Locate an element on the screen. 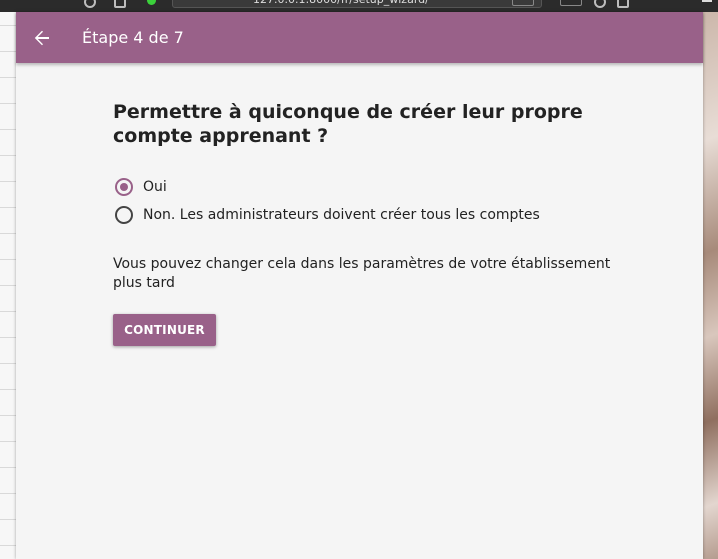  reader-icon is located at coordinates (523, 3).